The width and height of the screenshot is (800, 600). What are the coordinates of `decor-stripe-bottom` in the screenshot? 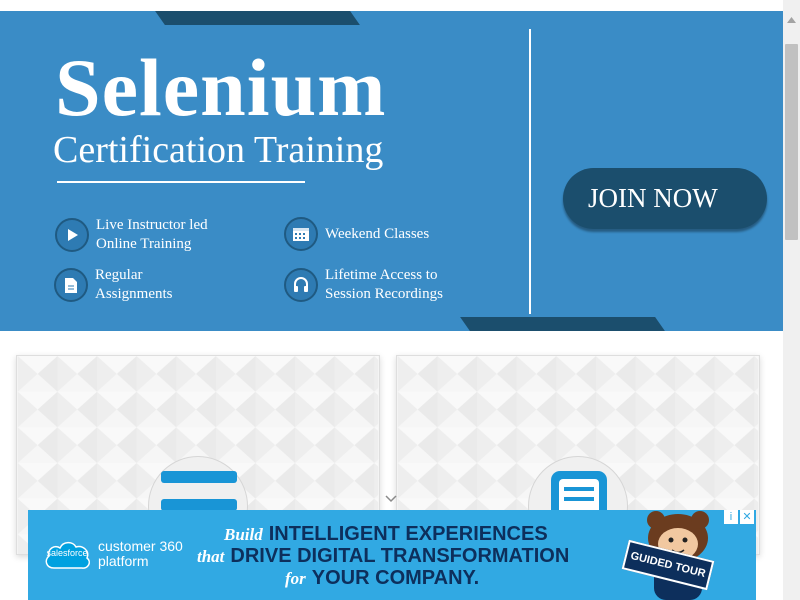 It's located at (562, 324).